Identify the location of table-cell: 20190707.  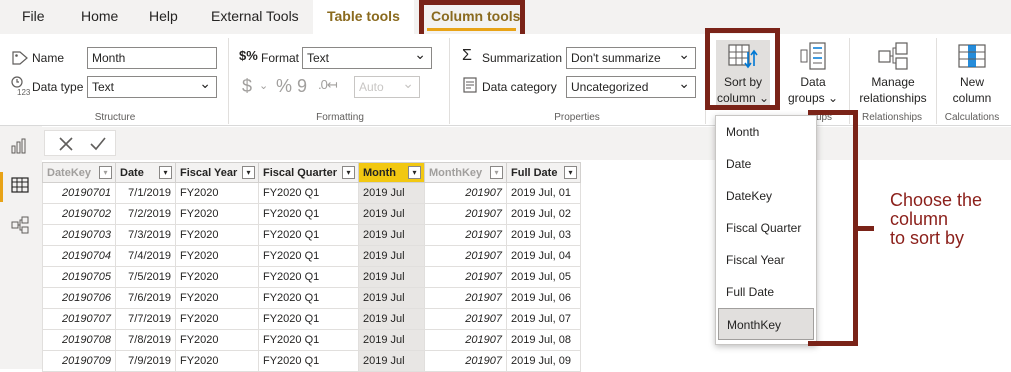
(79, 319).